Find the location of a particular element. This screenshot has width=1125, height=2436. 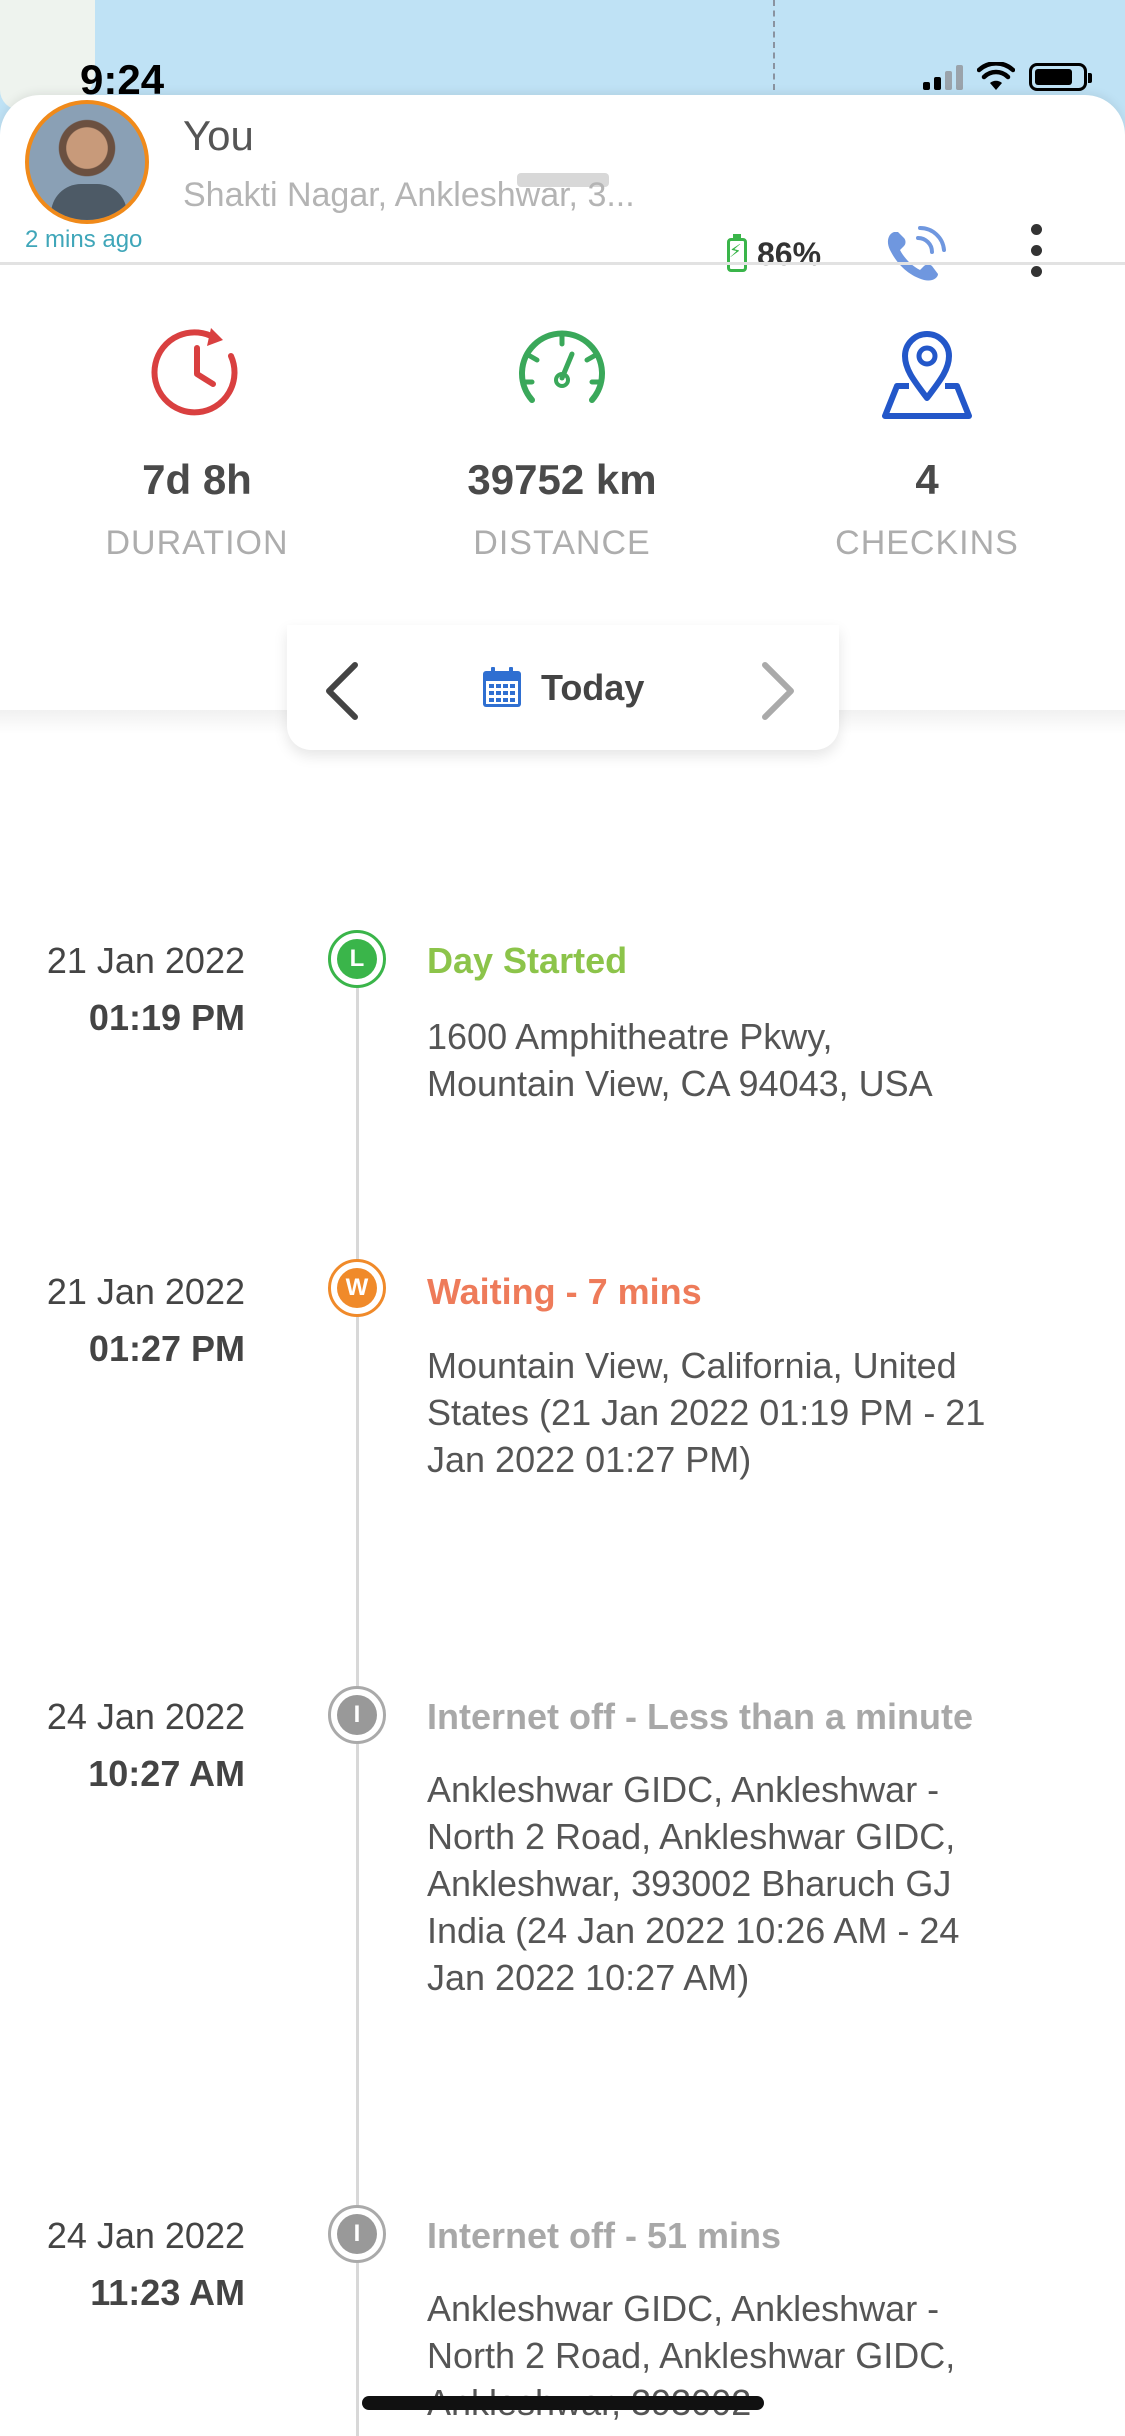

timeline-badge: W is located at coordinates (357, 1288).